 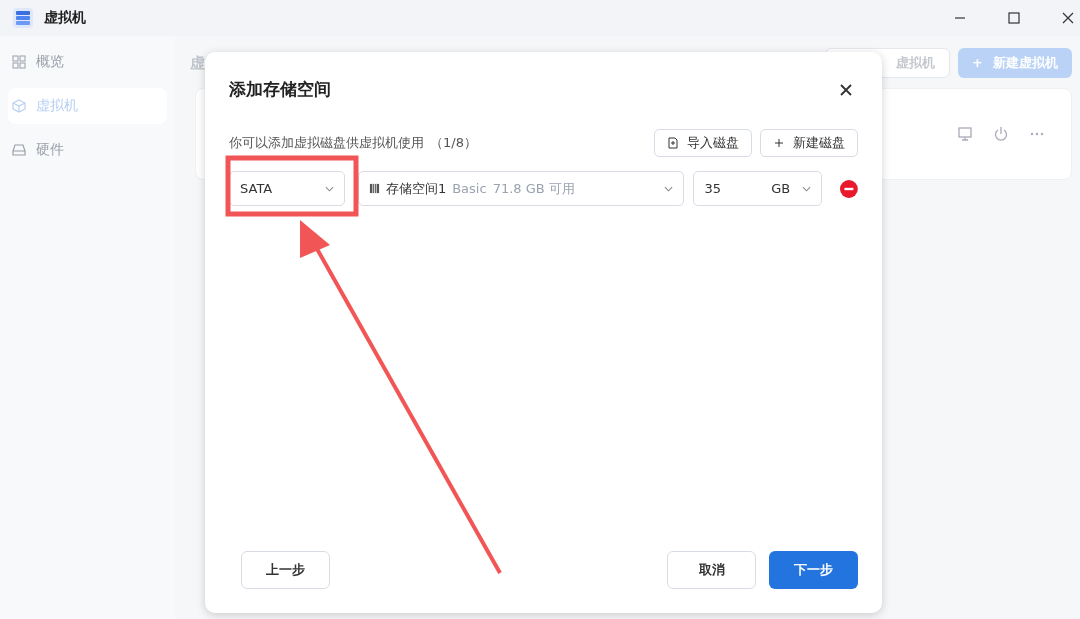 What do you see at coordinates (1014, 18) in the screenshot?
I see `maximize-icon` at bounding box center [1014, 18].